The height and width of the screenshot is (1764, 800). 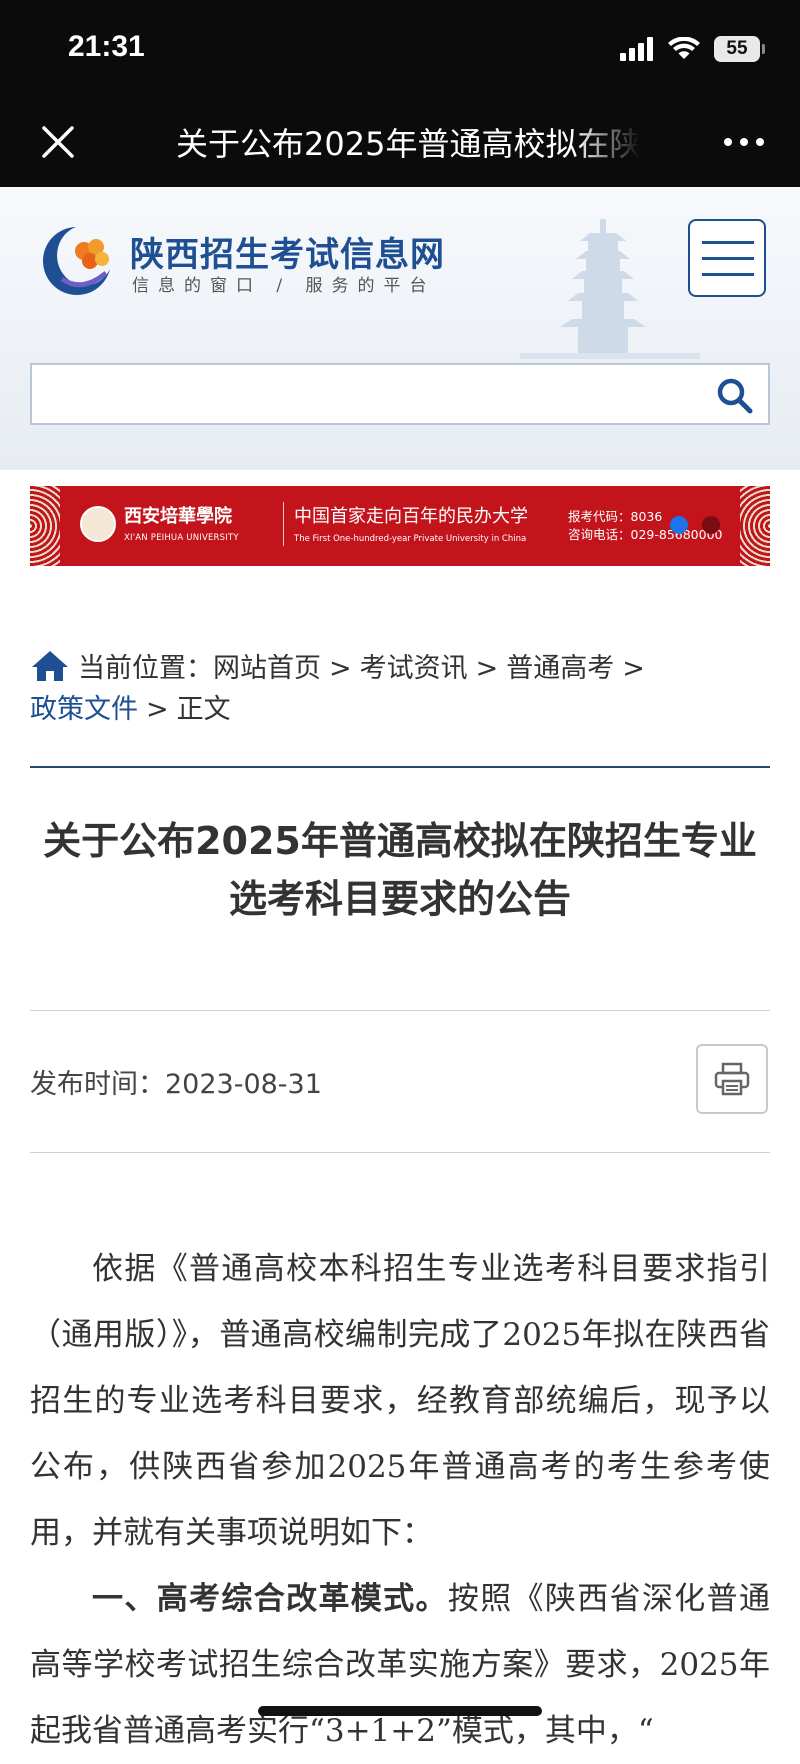 What do you see at coordinates (181, 538) in the screenshot?
I see `banner-school-name-en: XI'AN PEIHUA UNIVERSITY` at bounding box center [181, 538].